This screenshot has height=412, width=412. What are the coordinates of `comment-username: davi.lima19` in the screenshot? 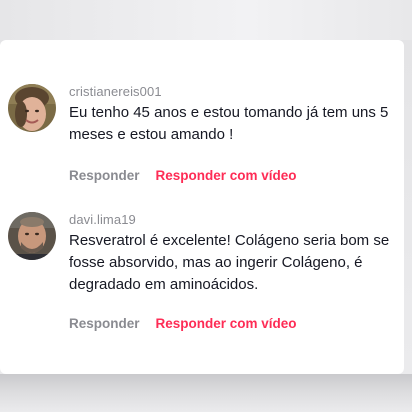 It's located at (102, 219).